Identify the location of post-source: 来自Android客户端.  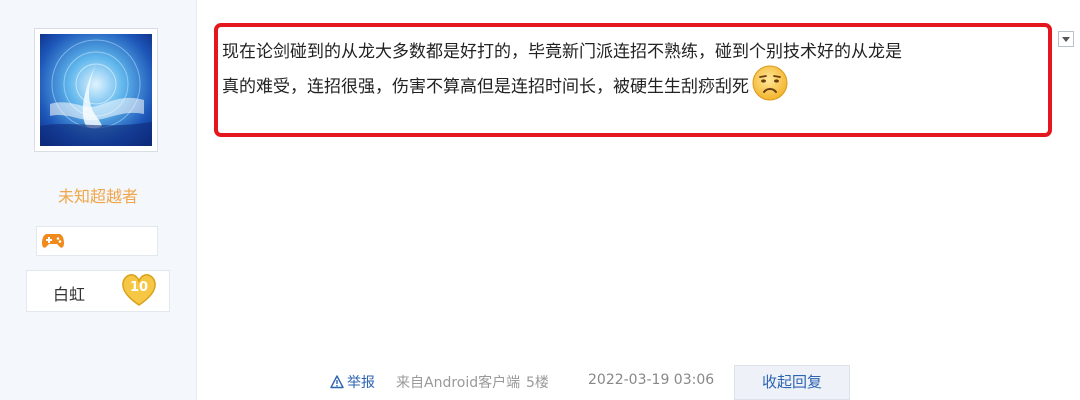
(458, 382).